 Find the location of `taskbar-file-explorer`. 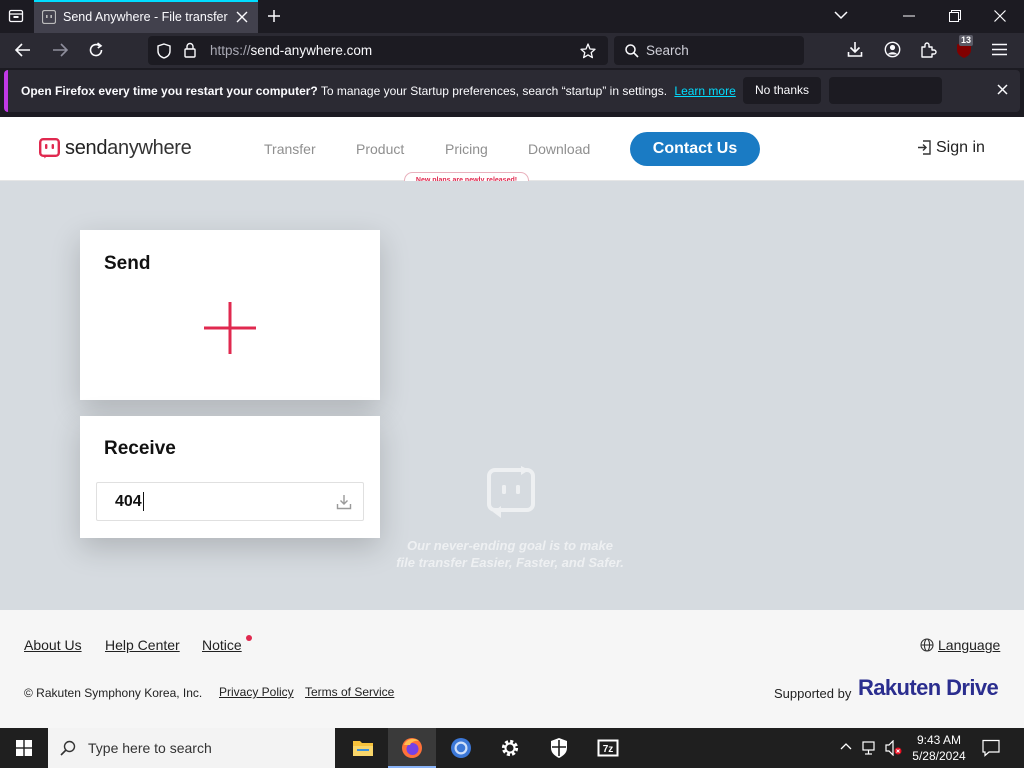

taskbar-file-explorer is located at coordinates (363, 748).